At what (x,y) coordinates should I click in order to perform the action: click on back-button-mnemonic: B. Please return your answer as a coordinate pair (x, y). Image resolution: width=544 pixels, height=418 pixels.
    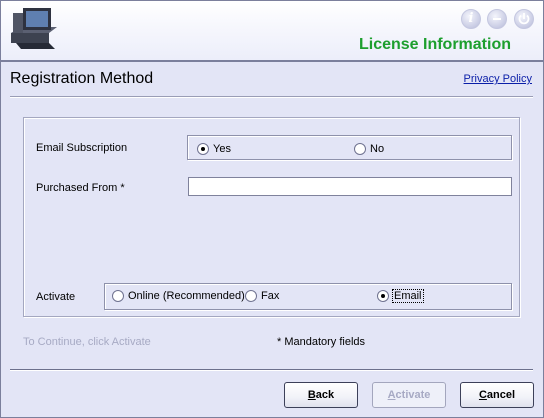
    Looking at the image, I should click on (311, 395).